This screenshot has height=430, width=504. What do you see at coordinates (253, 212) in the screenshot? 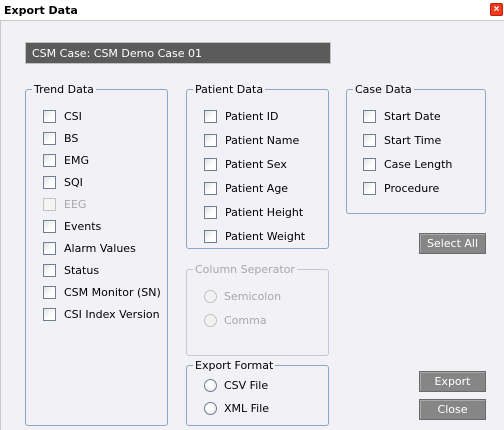
I see `checkbox-patient-height: Patient Height` at bounding box center [253, 212].